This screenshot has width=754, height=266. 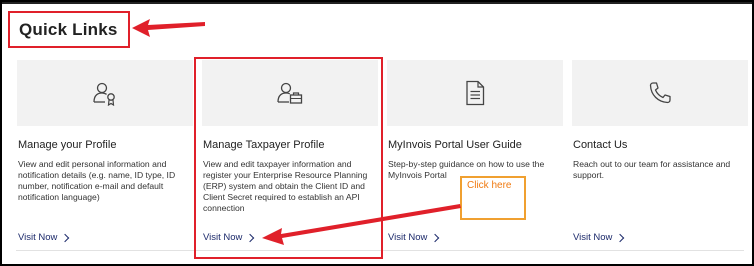 I want to click on callout-text: Click here, so click(x=489, y=185).